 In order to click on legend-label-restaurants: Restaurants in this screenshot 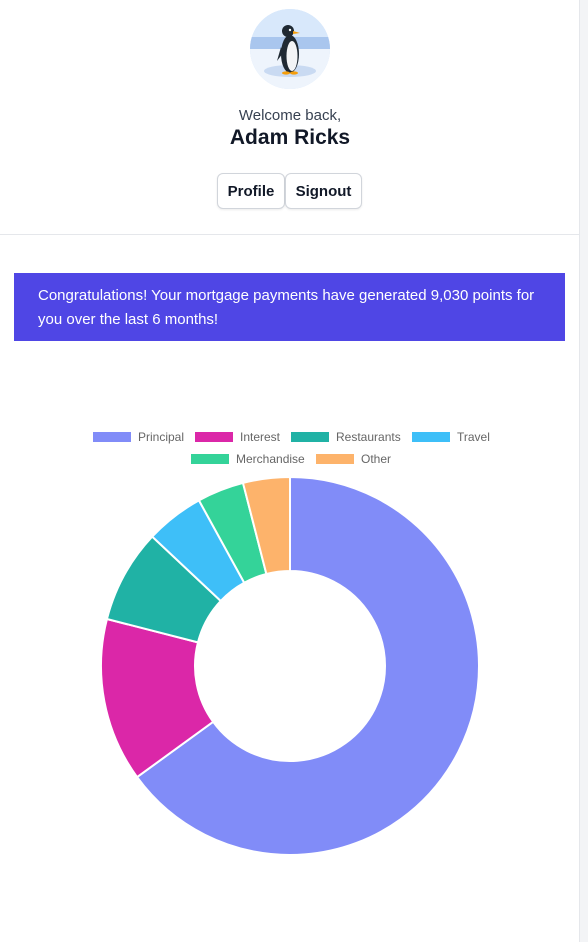, I will do `click(368, 437)`.